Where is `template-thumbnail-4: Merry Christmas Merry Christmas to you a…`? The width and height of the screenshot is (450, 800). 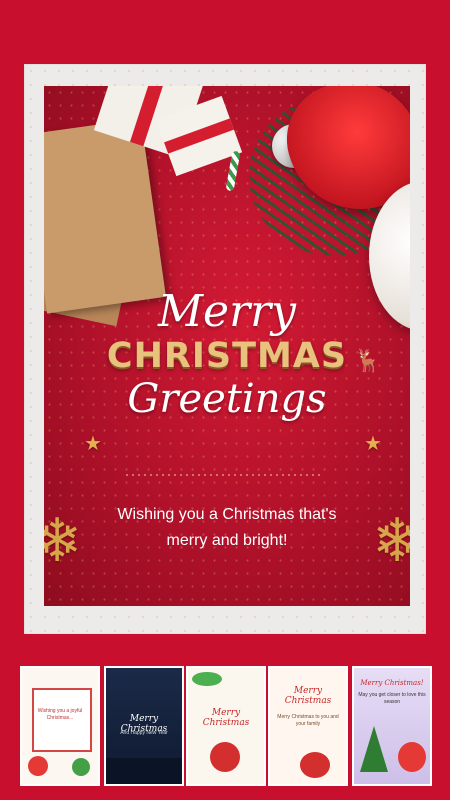
template-thumbnail-4: Merry Christmas Merry Christmas to you a… is located at coordinates (308, 726).